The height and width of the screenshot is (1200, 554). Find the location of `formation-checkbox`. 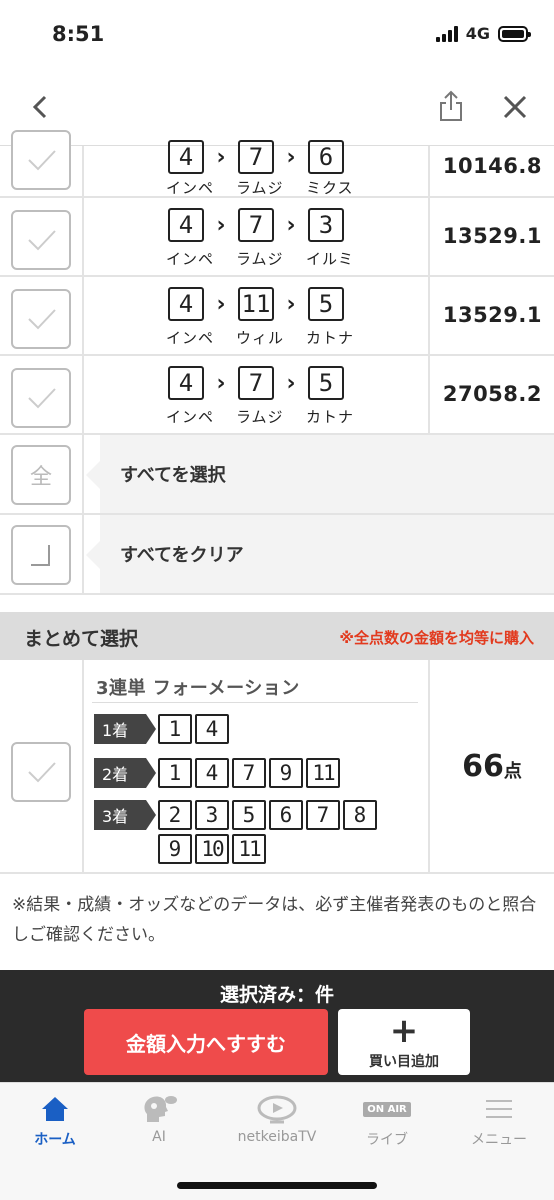

formation-checkbox is located at coordinates (41, 772).